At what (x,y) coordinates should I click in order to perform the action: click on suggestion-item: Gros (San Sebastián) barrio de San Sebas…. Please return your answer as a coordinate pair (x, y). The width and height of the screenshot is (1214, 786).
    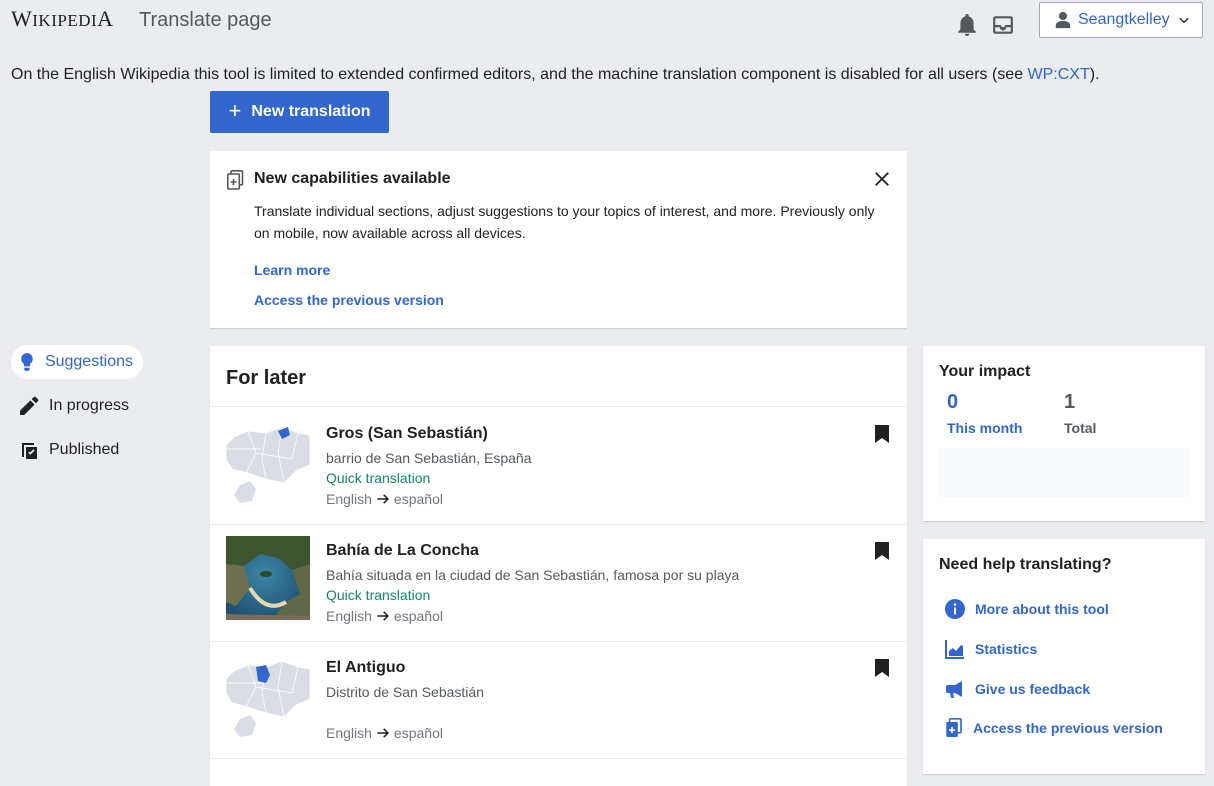
    Looking at the image, I should click on (558, 466).